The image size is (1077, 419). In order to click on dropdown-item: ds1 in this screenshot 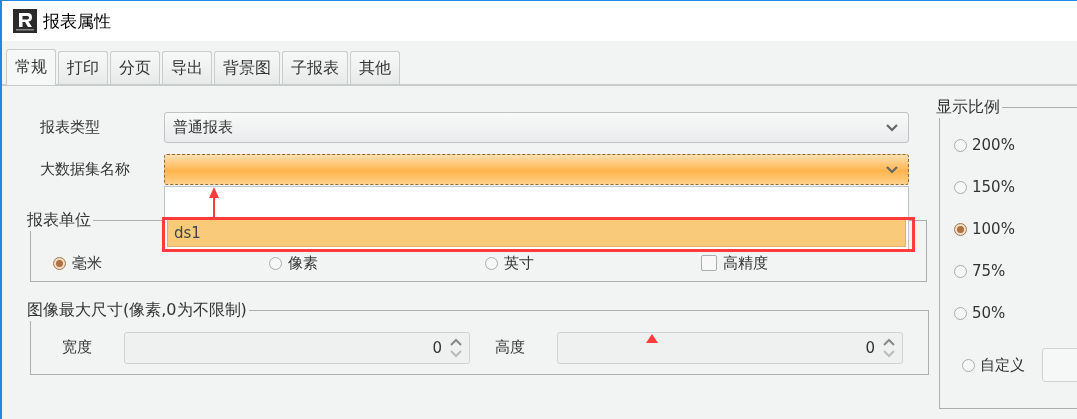, I will do `click(536, 233)`.